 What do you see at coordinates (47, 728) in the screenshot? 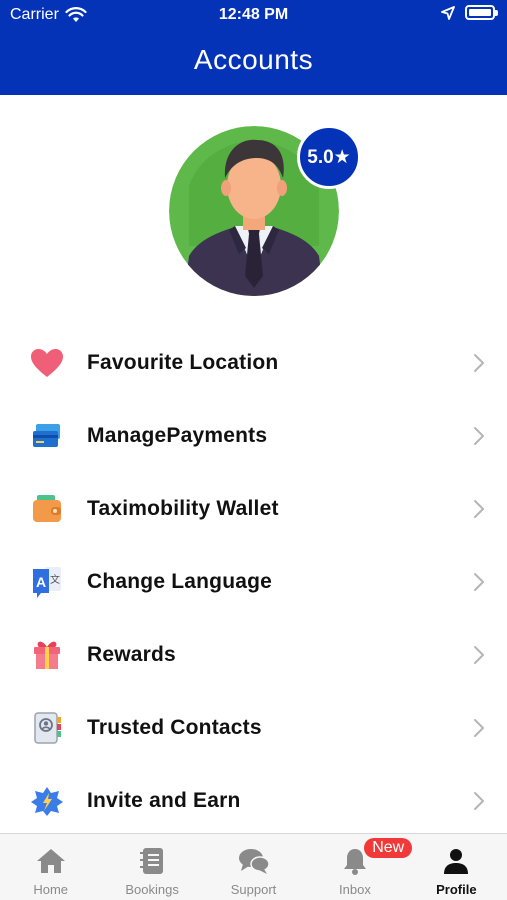
I see `contacts-icon` at bounding box center [47, 728].